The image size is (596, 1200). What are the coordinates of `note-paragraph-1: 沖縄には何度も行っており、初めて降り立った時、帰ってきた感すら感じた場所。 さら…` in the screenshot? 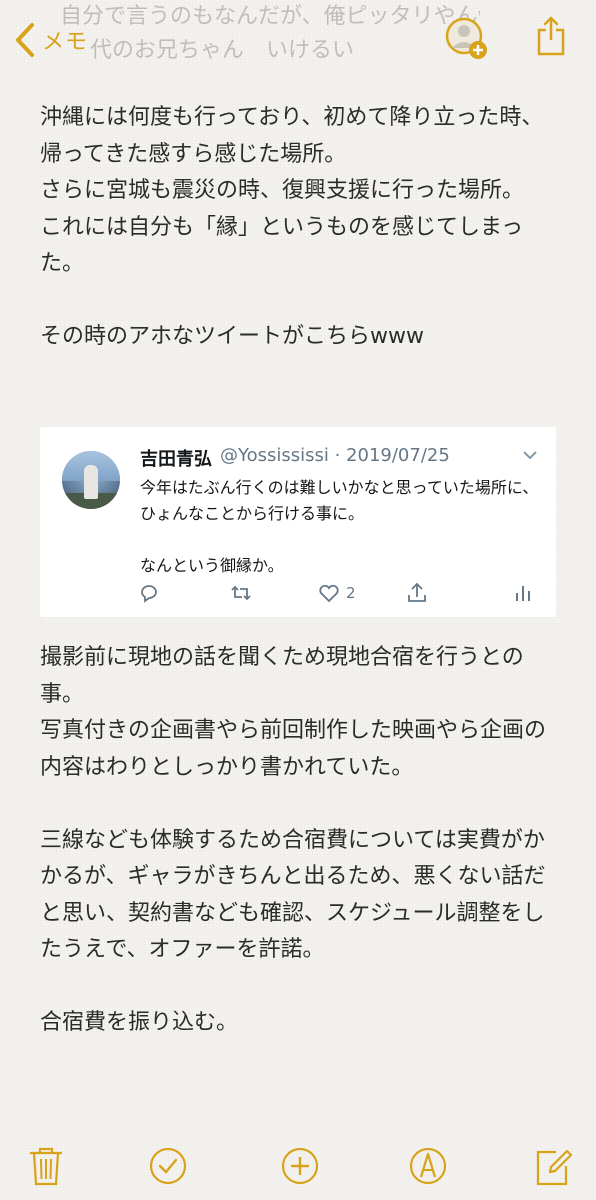 It's located at (292, 190).